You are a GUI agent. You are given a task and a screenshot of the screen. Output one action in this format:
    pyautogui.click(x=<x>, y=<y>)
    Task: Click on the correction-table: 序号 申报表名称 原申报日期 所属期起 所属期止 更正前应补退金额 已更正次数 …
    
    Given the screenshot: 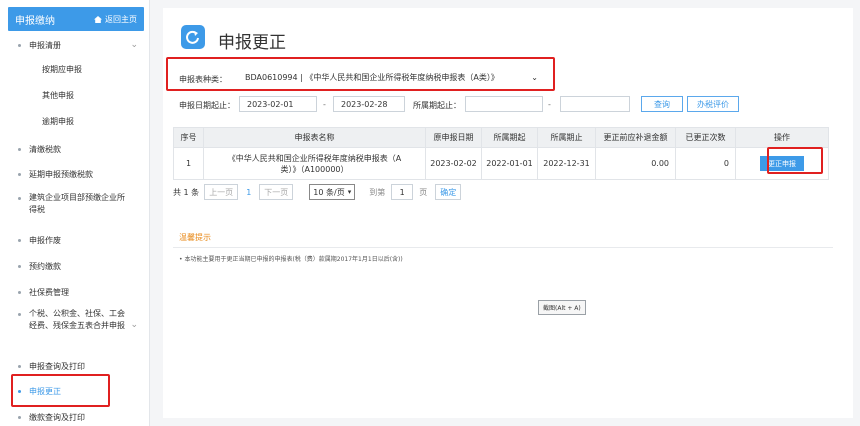 What is the action you would take?
    pyautogui.click(x=501, y=153)
    